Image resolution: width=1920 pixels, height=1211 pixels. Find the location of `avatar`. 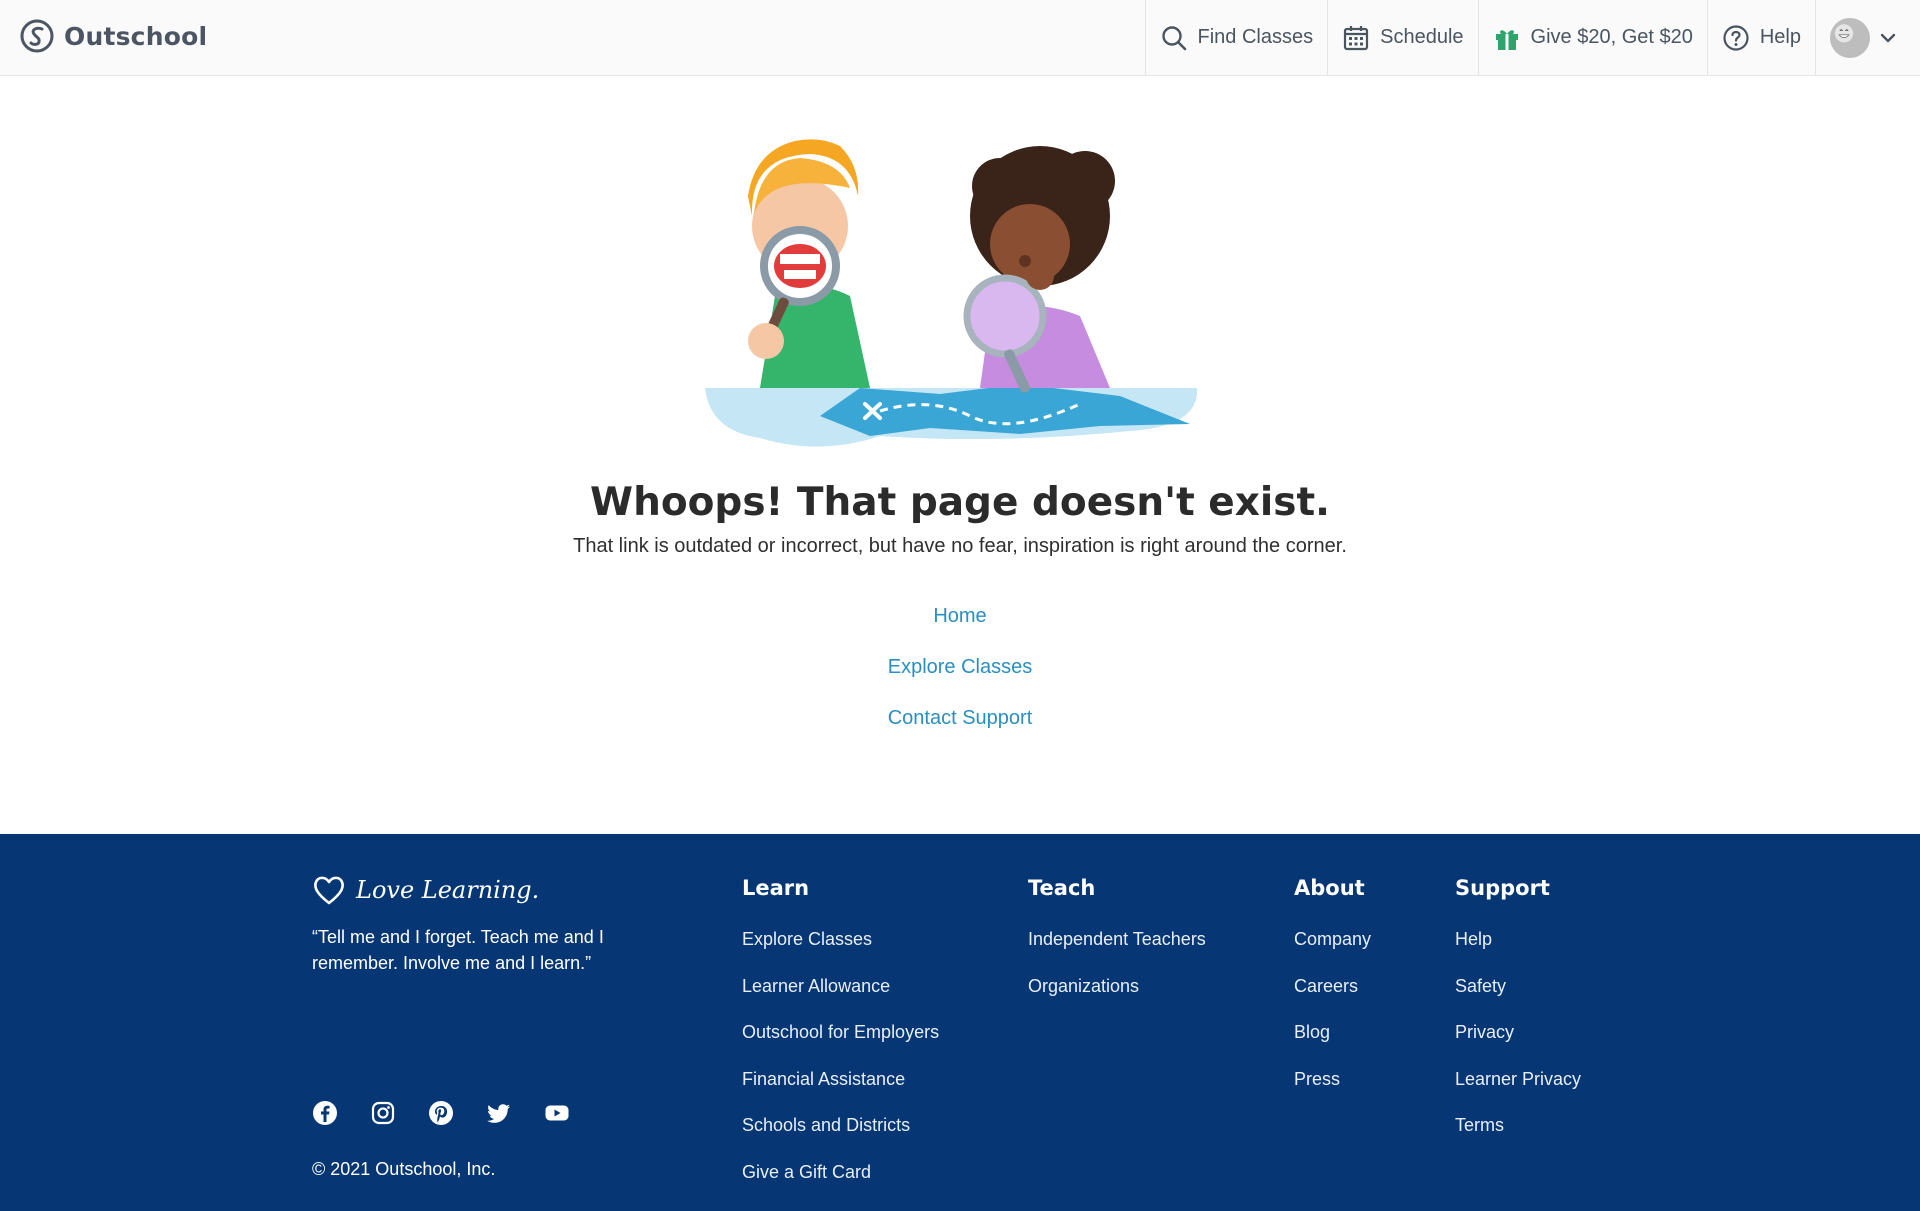

avatar is located at coordinates (1850, 37).